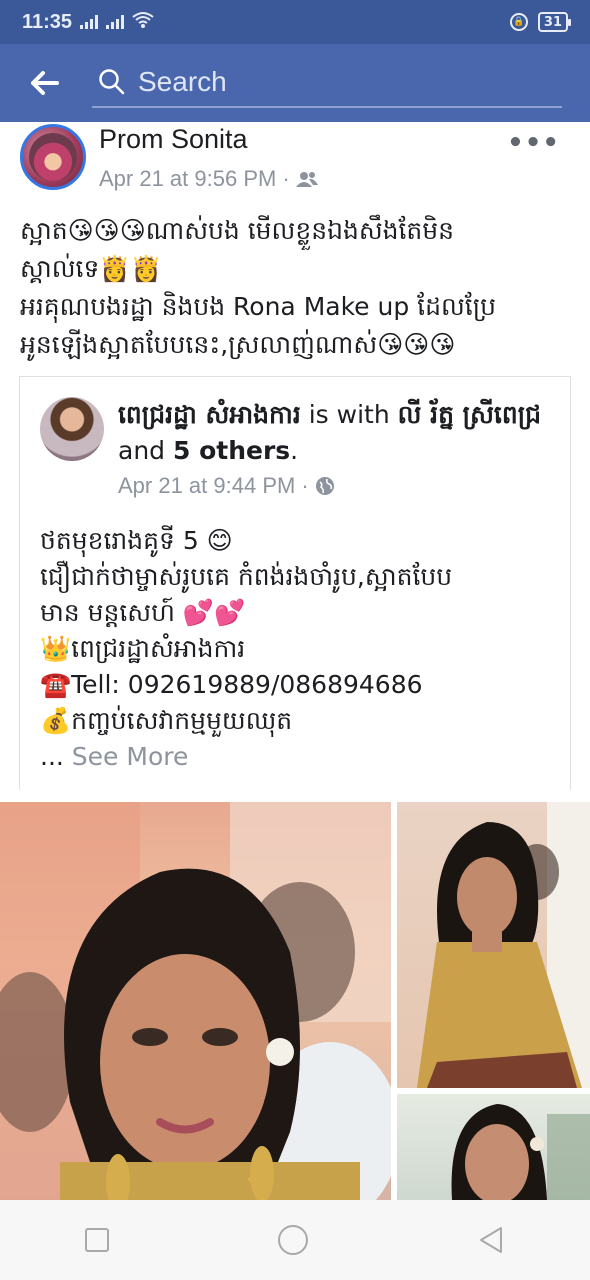 The width and height of the screenshot is (590, 1280). What do you see at coordinates (469, 414) in the screenshot?
I see `tagged-person: លី រ័ត្ន ស្រីពេជ្រ` at bounding box center [469, 414].